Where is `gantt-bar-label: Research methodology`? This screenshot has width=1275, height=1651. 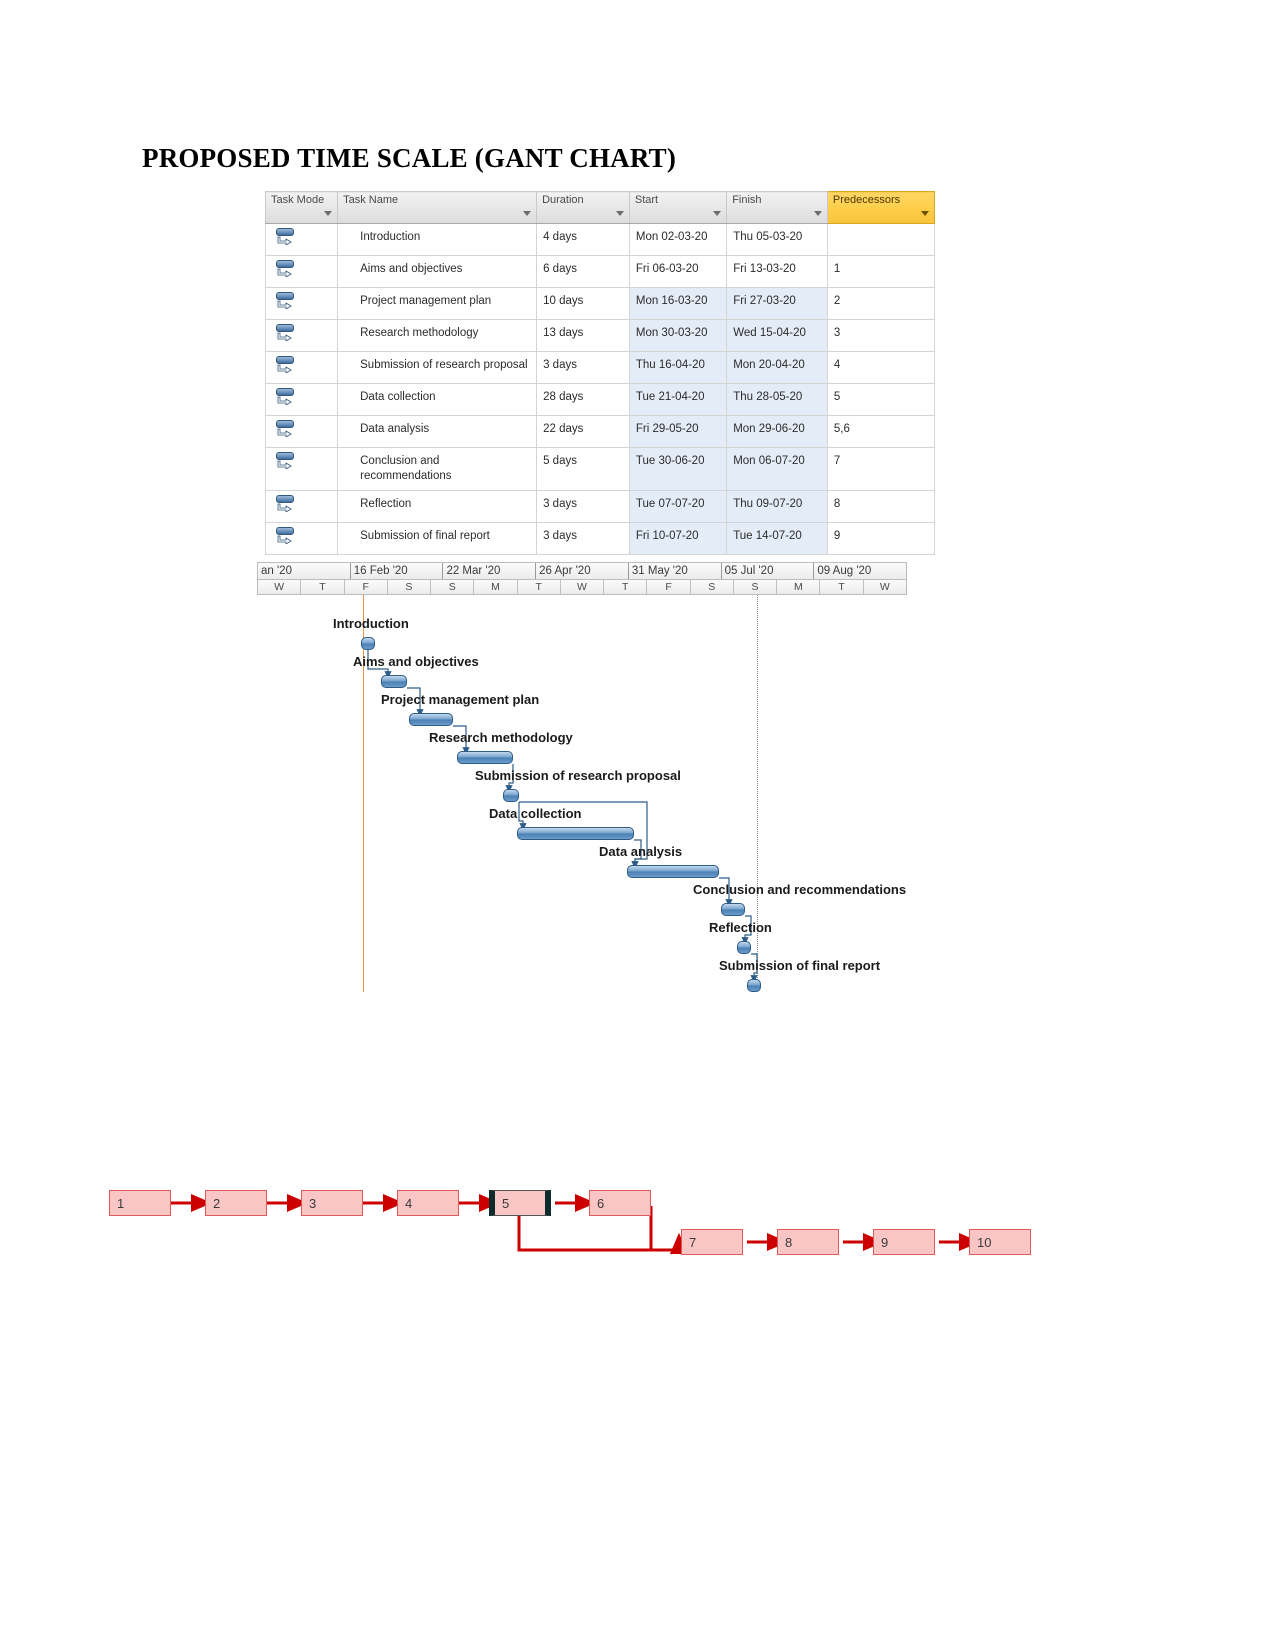
gantt-bar-label: Research methodology is located at coordinates (501, 737).